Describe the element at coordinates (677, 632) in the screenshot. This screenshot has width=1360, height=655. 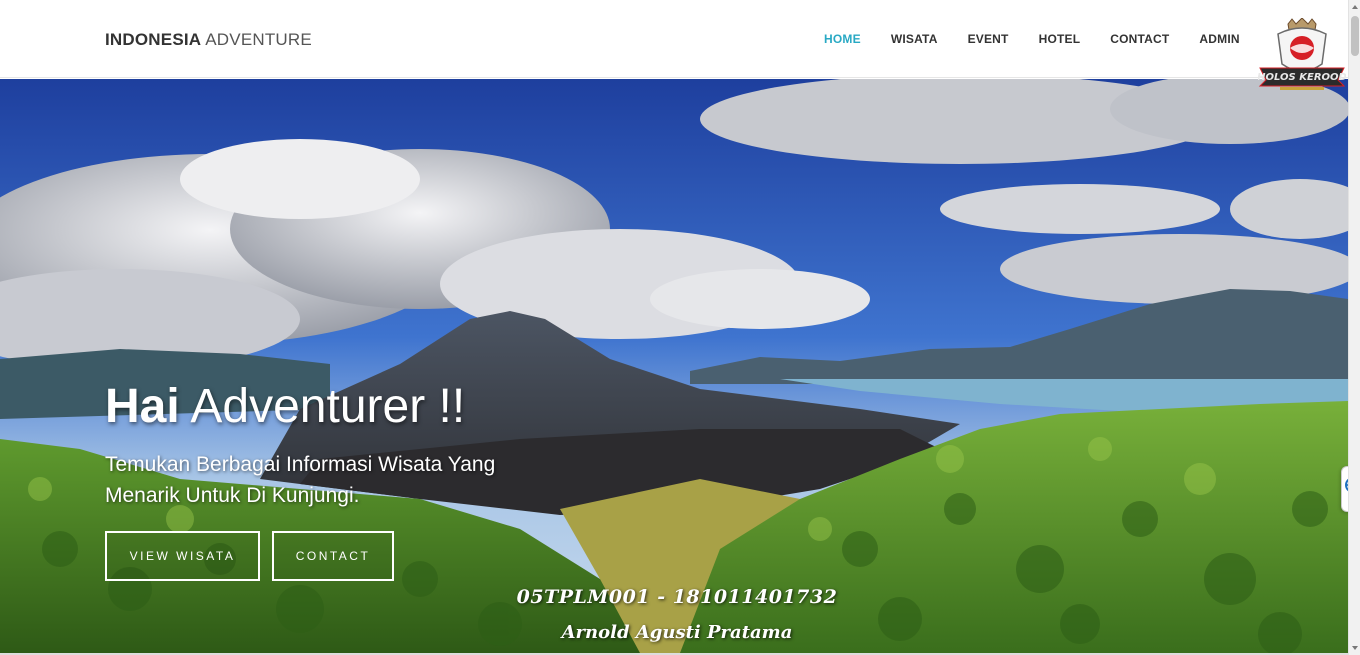
I see `student-name-text: Arnold Agusti Pratama` at that location.